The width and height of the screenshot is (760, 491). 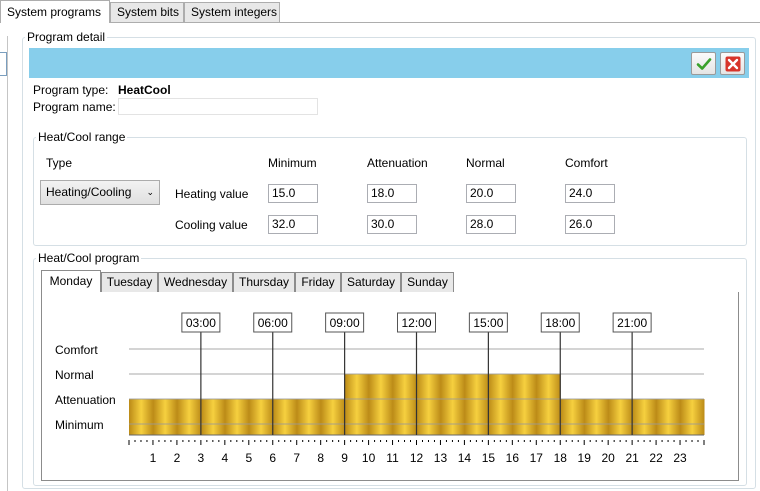 I want to click on hour-label: 12, so click(x=417, y=458).